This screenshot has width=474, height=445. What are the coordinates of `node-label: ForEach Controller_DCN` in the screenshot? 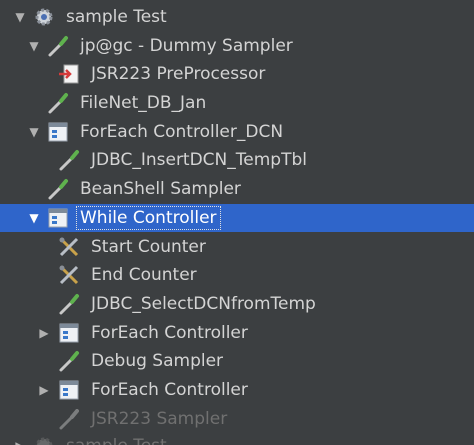 It's located at (182, 132).